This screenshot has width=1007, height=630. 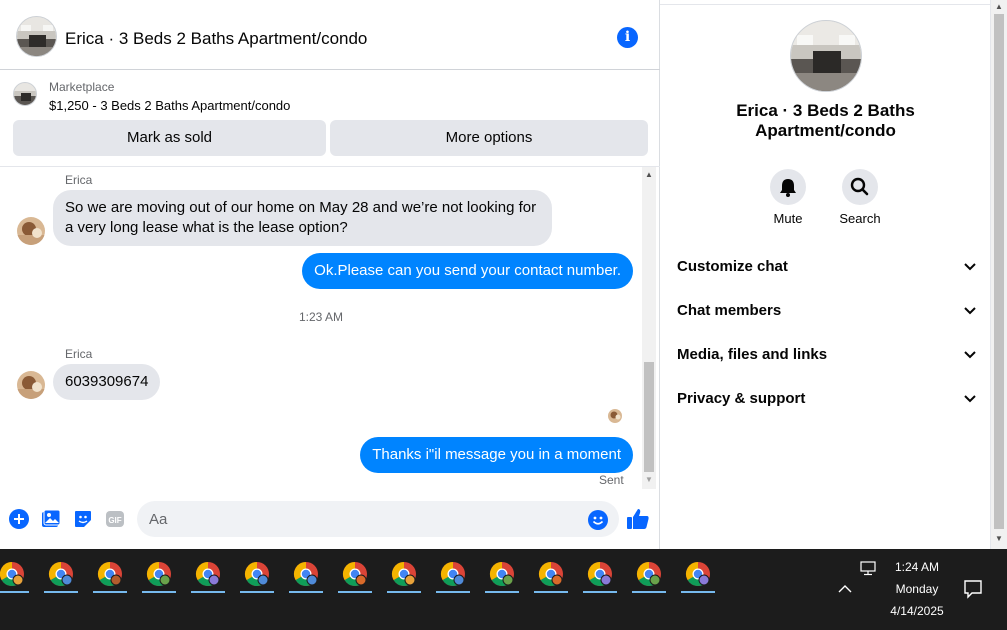 I want to click on marketplace-listing-thumbnail, so click(x=25, y=94).